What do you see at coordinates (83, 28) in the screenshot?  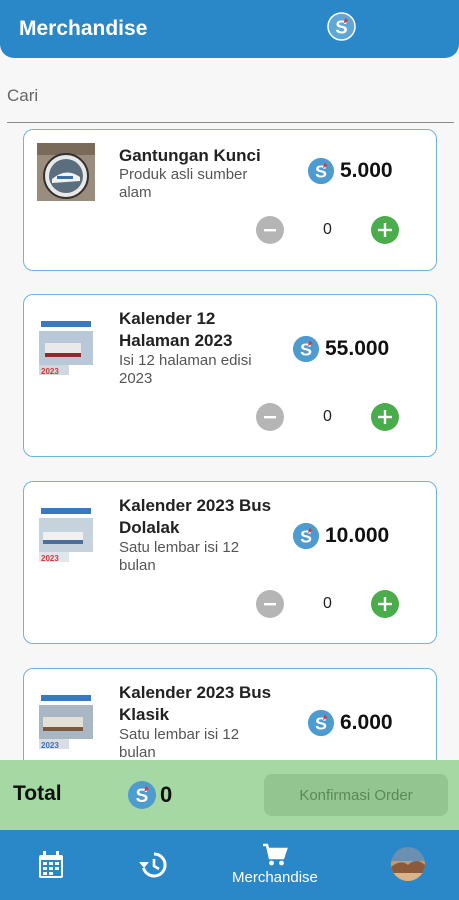 I see `page-title: Merchandise` at bounding box center [83, 28].